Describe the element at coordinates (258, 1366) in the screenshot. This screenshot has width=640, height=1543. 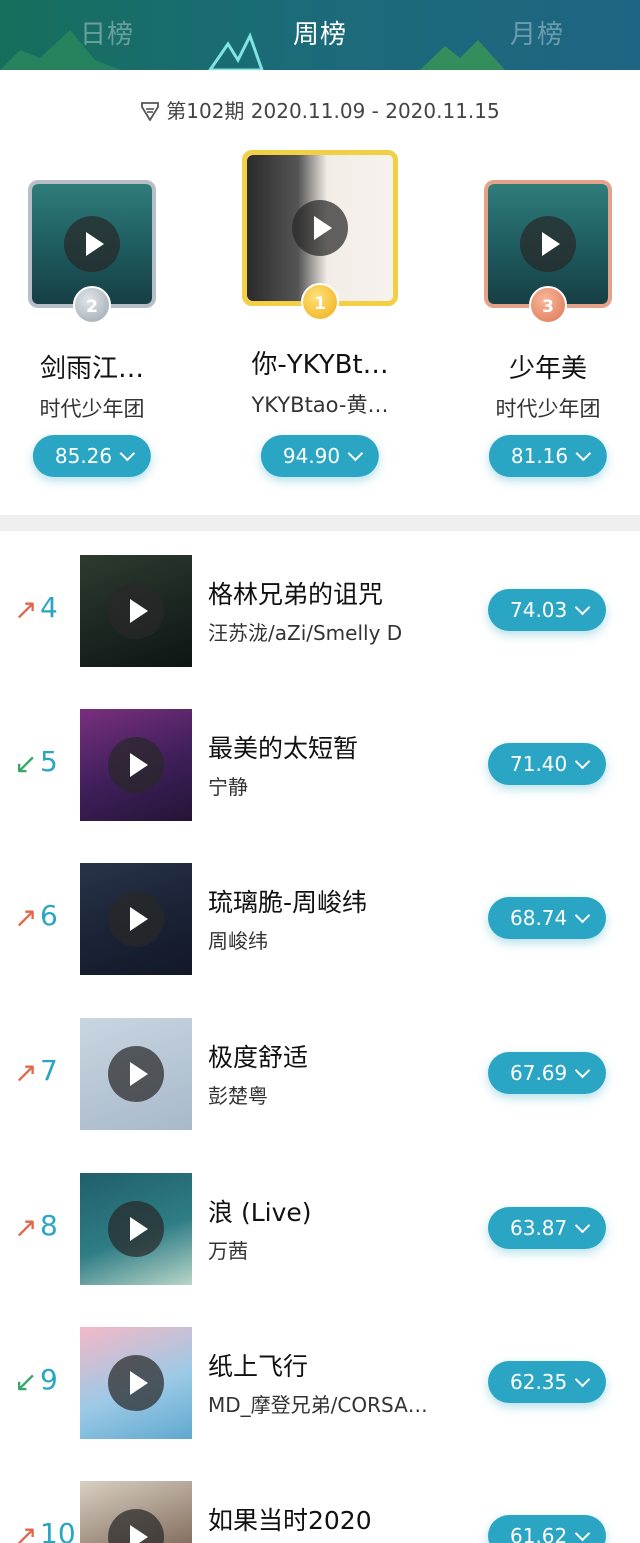
I see `song-title: 纸上飞行` at that location.